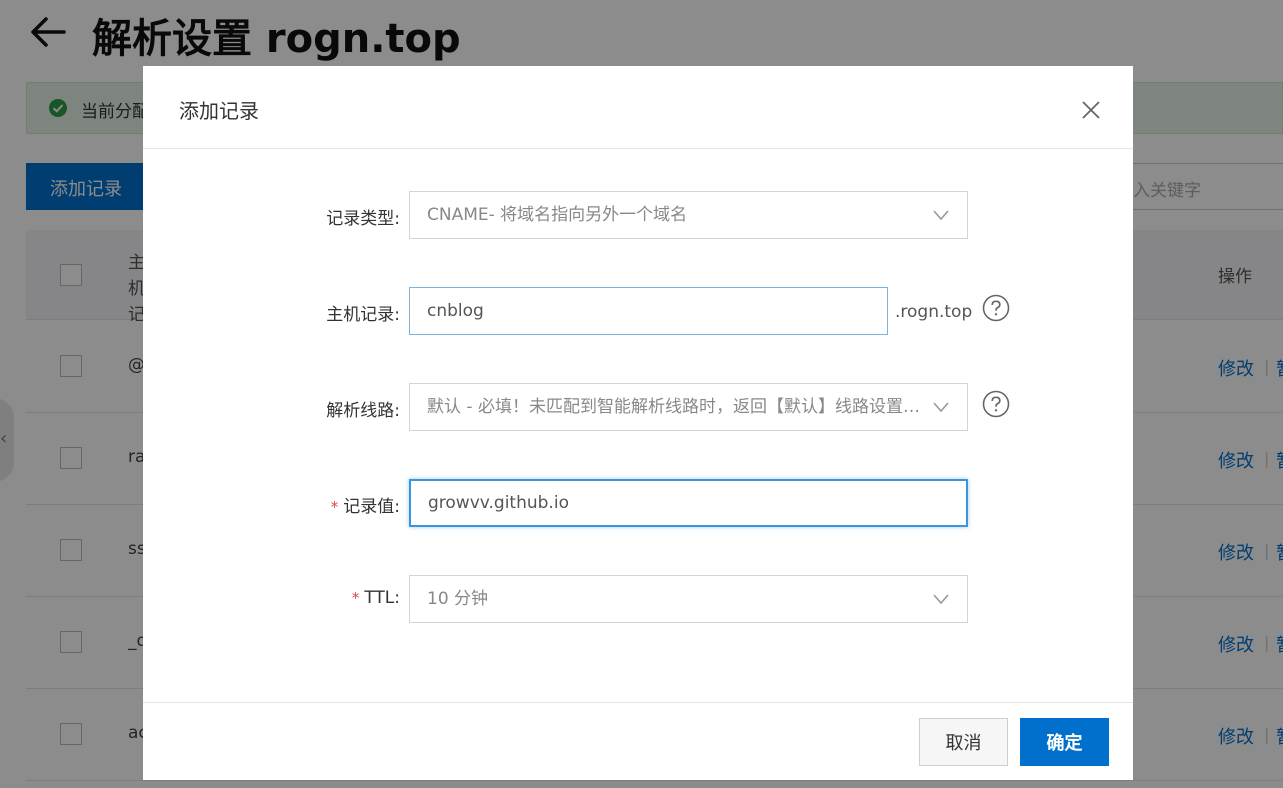 Image resolution: width=1283 pixels, height=788 pixels. What do you see at coordinates (648, 311) in the screenshot?
I see `host-record-input: cnblog` at bounding box center [648, 311].